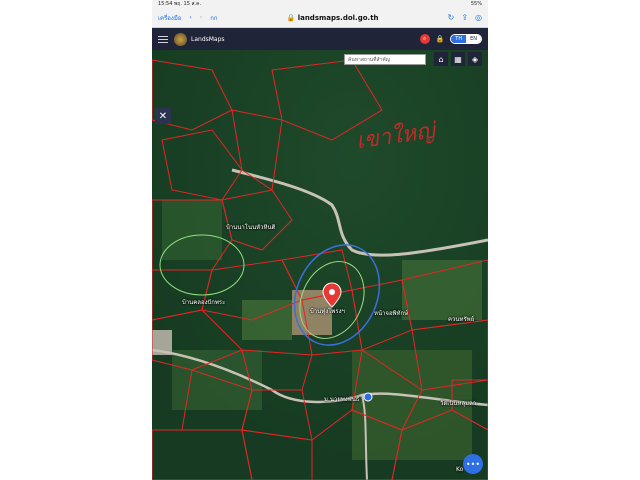 The image size is (640, 480). I want to click on share-icon: ⇪, so click(464, 17).